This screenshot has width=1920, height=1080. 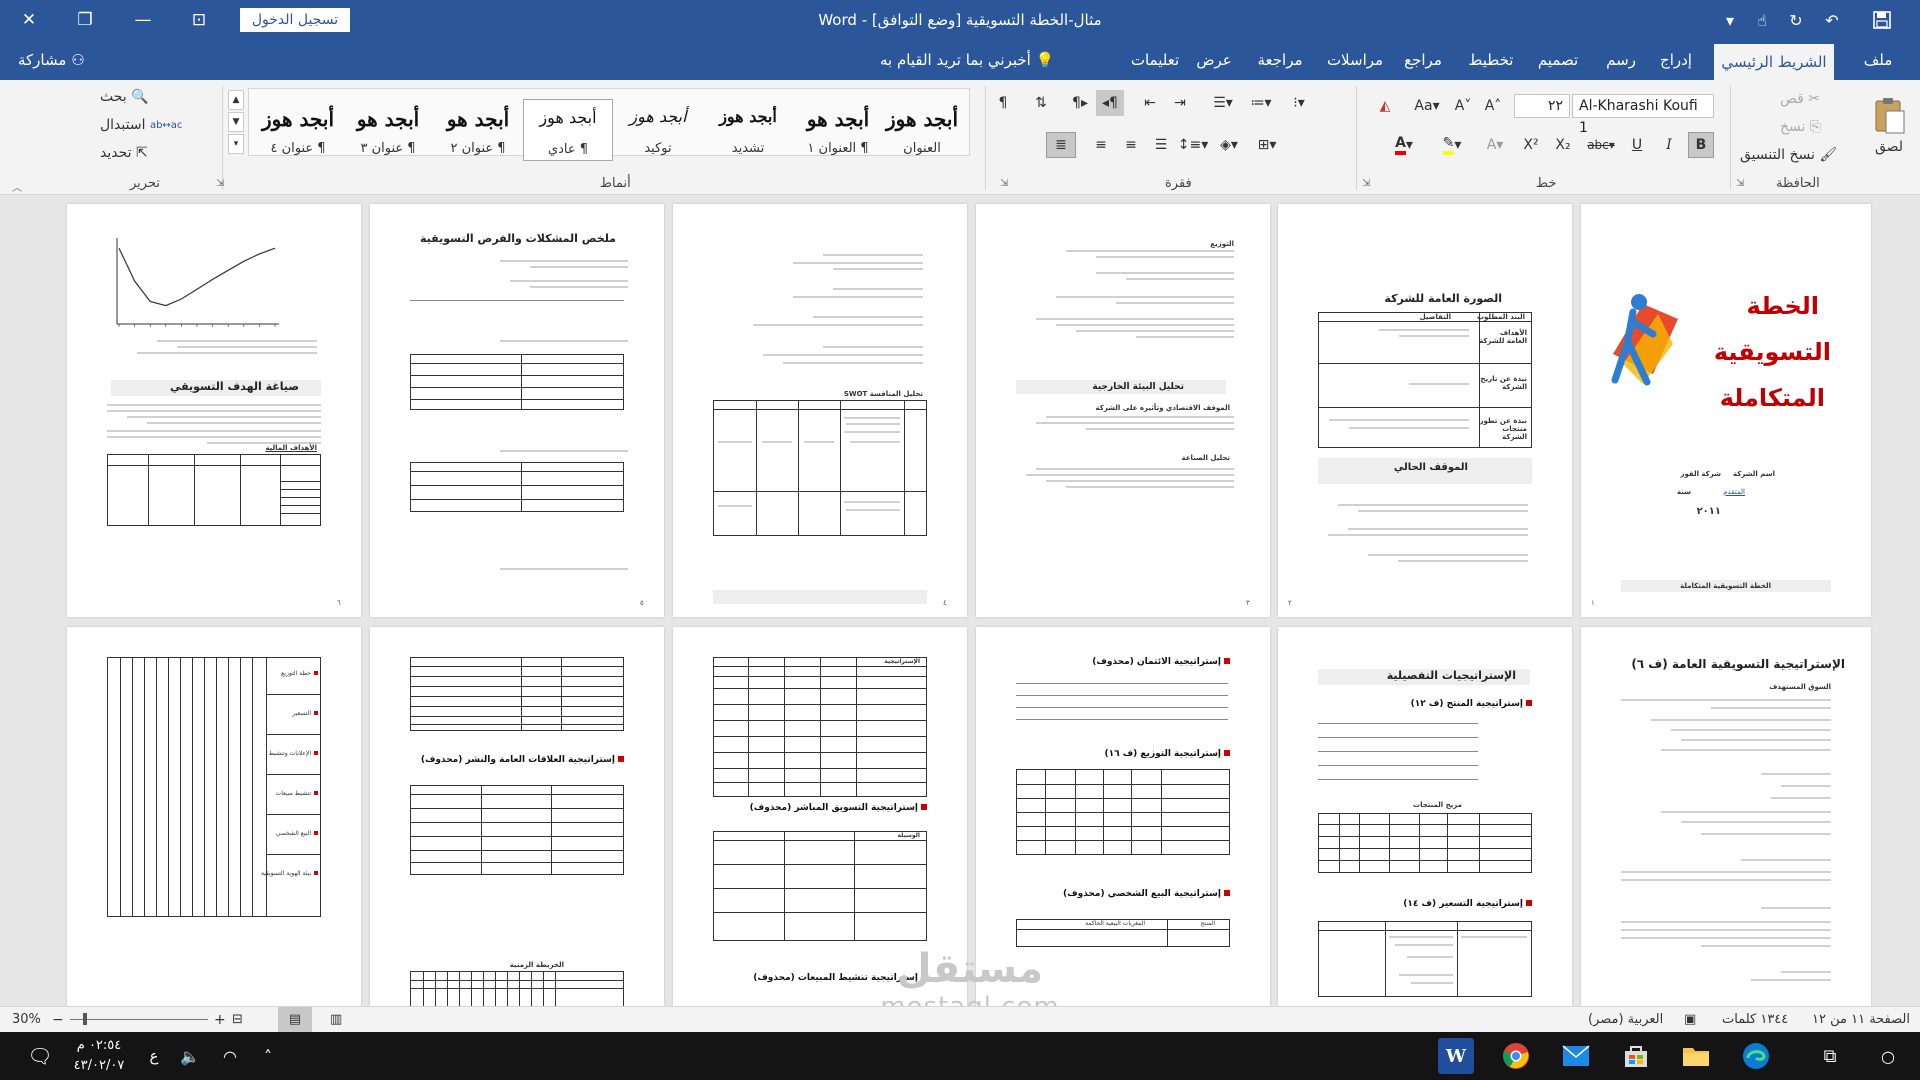 I want to click on zoom-slider, so click(x=139, y=1019).